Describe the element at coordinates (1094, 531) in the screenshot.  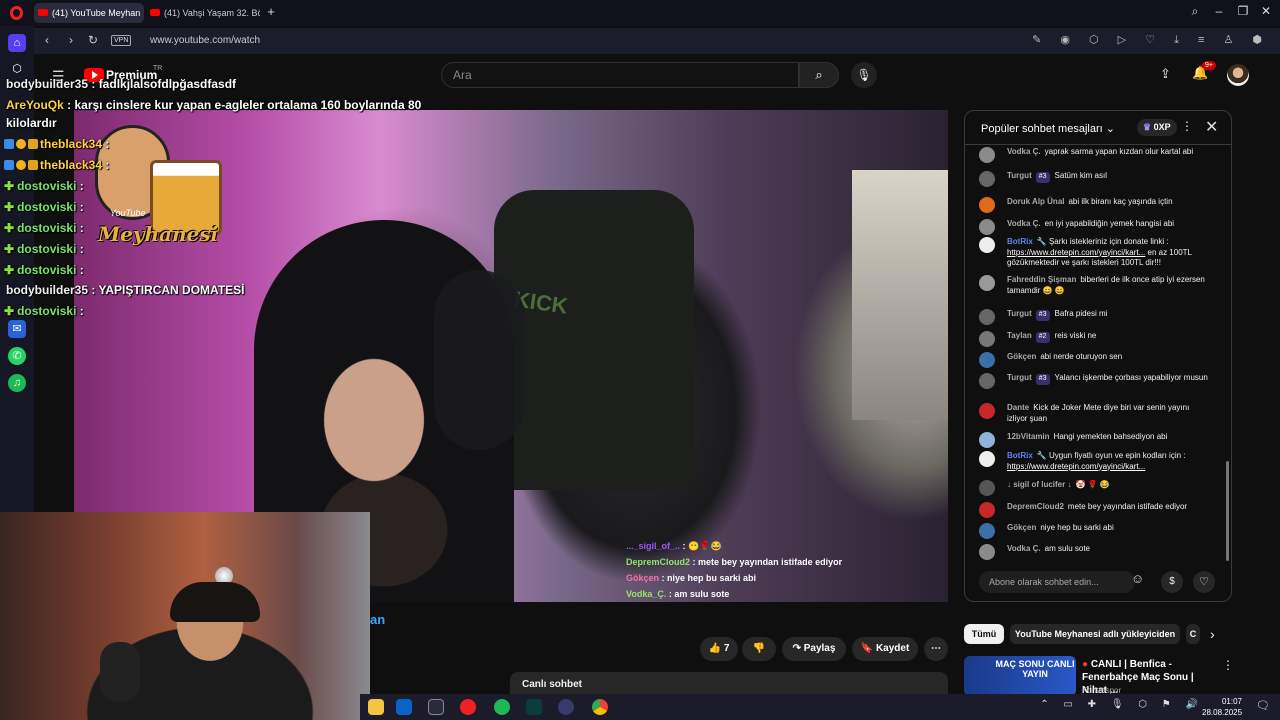
I see `chat-message: Gökçen niye hep bu sarki abi` at that location.